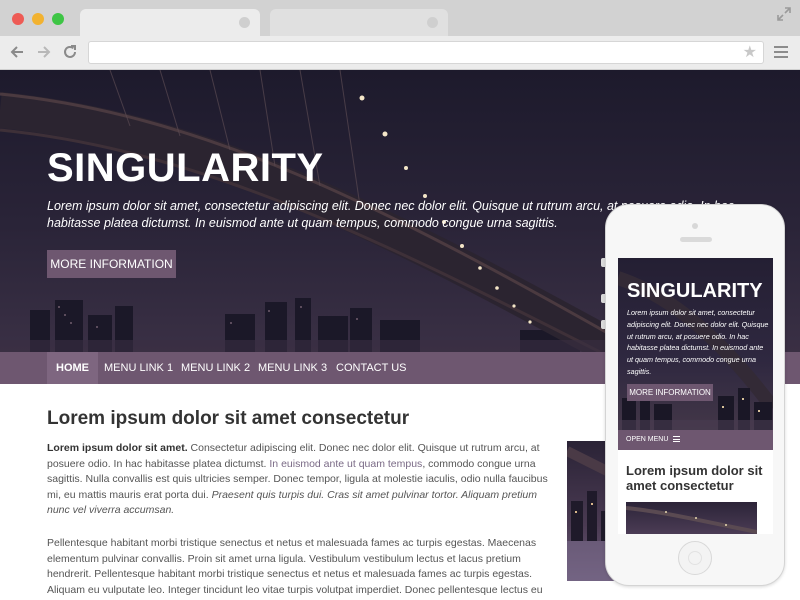  I want to click on mobile-menu-label: OPEN MENU, so click(647, 439).